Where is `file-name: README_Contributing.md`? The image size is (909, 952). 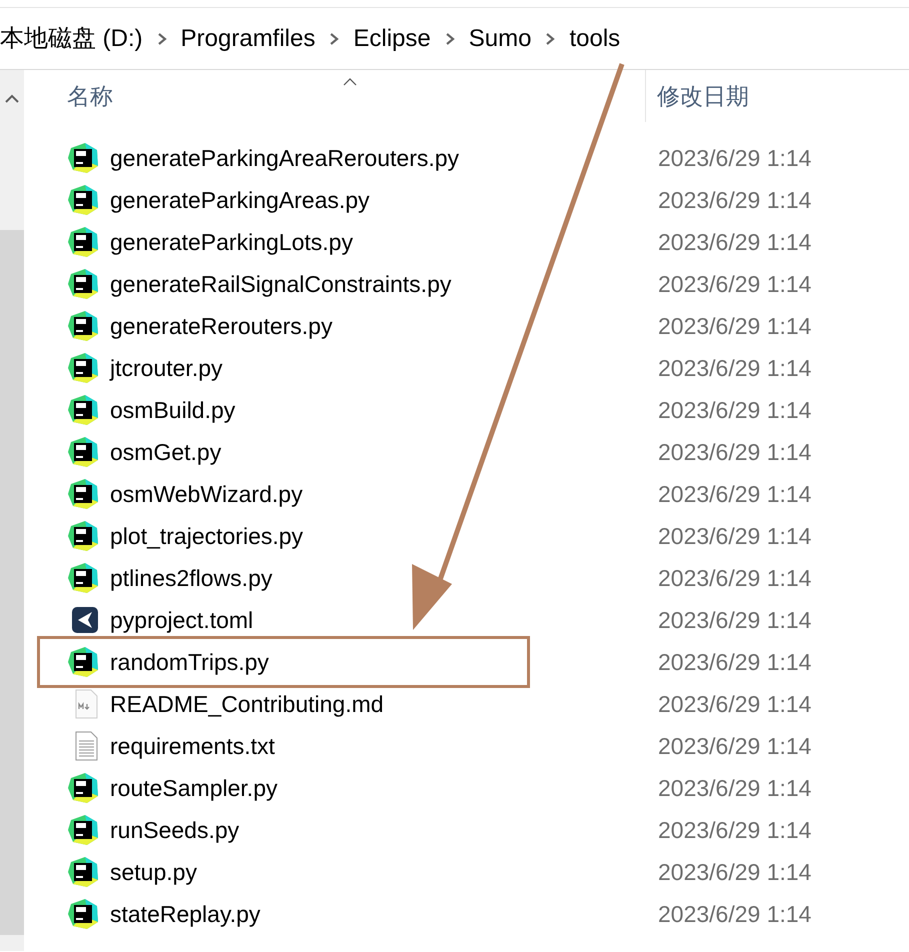
file-name: README_Contributing.md is located at coordinates (384, 704).